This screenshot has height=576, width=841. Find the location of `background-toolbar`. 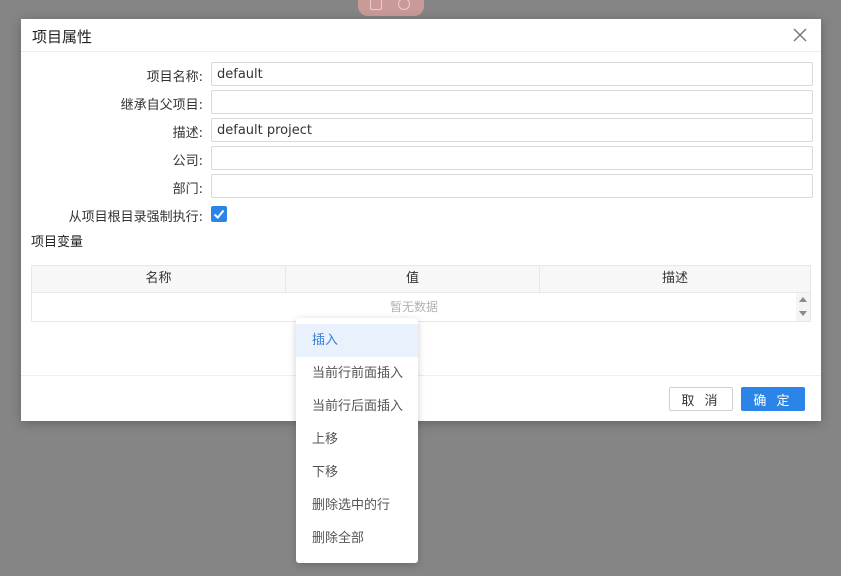

background-toolbar is located at coordinates (391, 8).